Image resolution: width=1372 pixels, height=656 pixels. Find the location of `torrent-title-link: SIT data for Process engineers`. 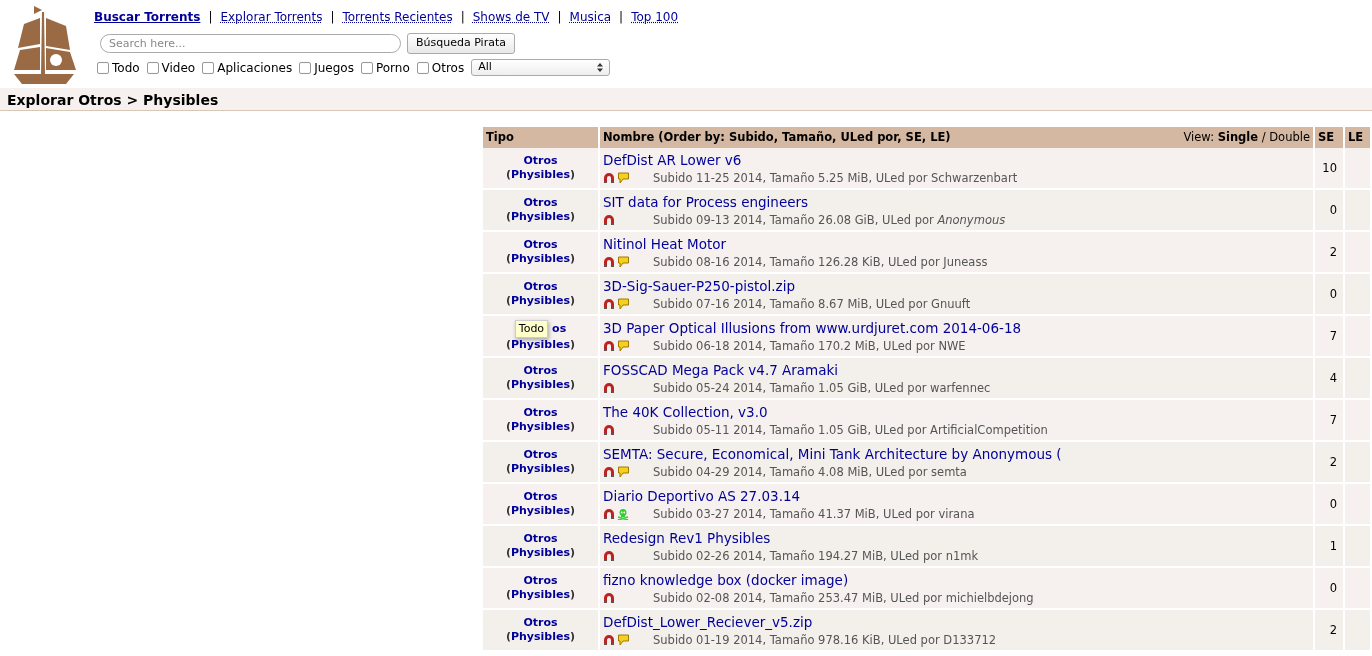

torrent-title-link: SIT data for Process engineers is located at coordinates (706, 201).